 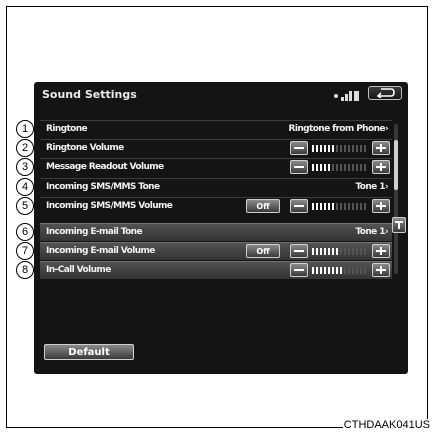 What do you see at coordinates (216, 270) in the screenshot?
I see `setting-row: In-Call Volume` at bounding box center [216, 270].